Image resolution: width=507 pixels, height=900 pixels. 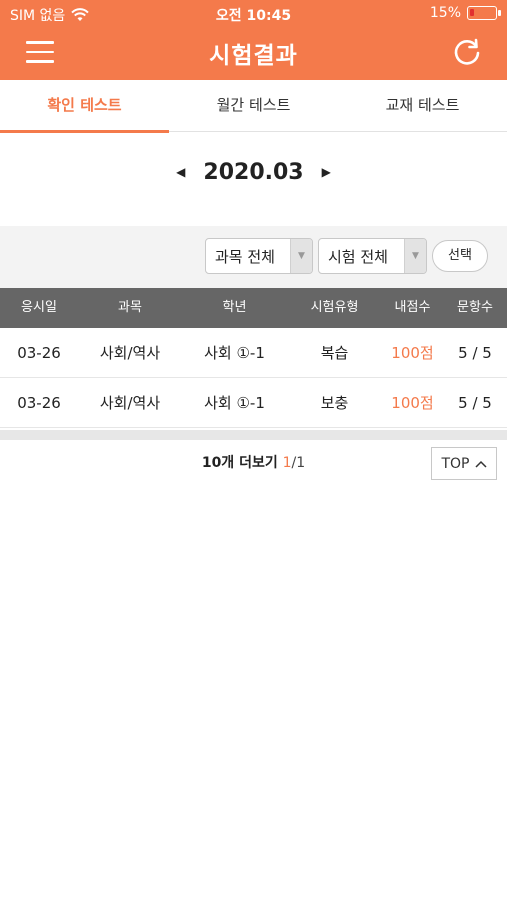 What do you see at coordinates (130, 307) in the screenshot?
I see `header-subject: 과목` at bounding box center [130, 307].